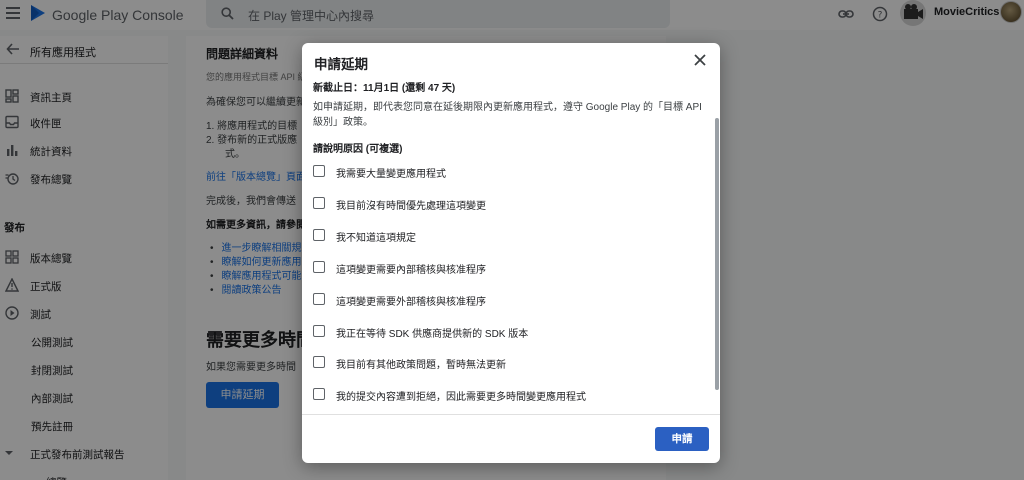  I want to click on submit-request-button: 申請, so click(682, 439).